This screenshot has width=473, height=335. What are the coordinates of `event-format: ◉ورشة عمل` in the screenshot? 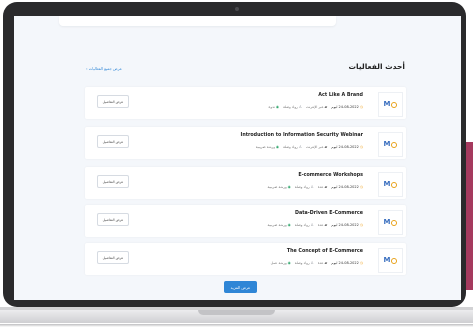 It's located at (280, 263).